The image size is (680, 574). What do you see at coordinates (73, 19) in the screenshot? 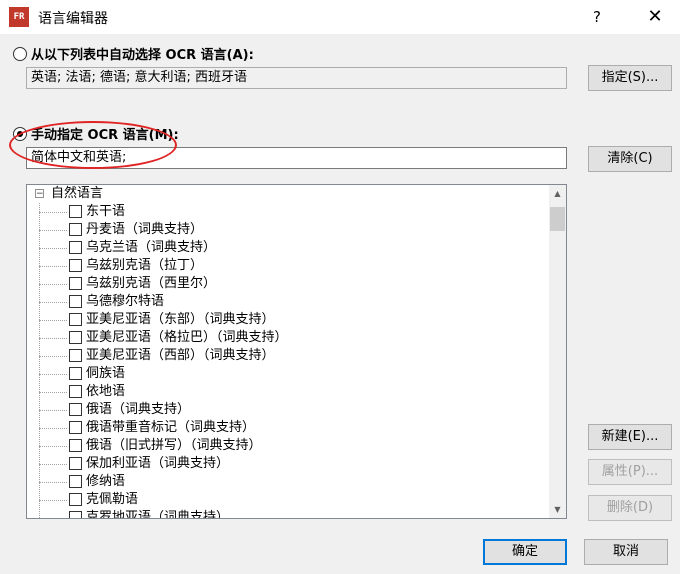
I see `window-title: 语言编辑器` at bounding box center [73, 19].